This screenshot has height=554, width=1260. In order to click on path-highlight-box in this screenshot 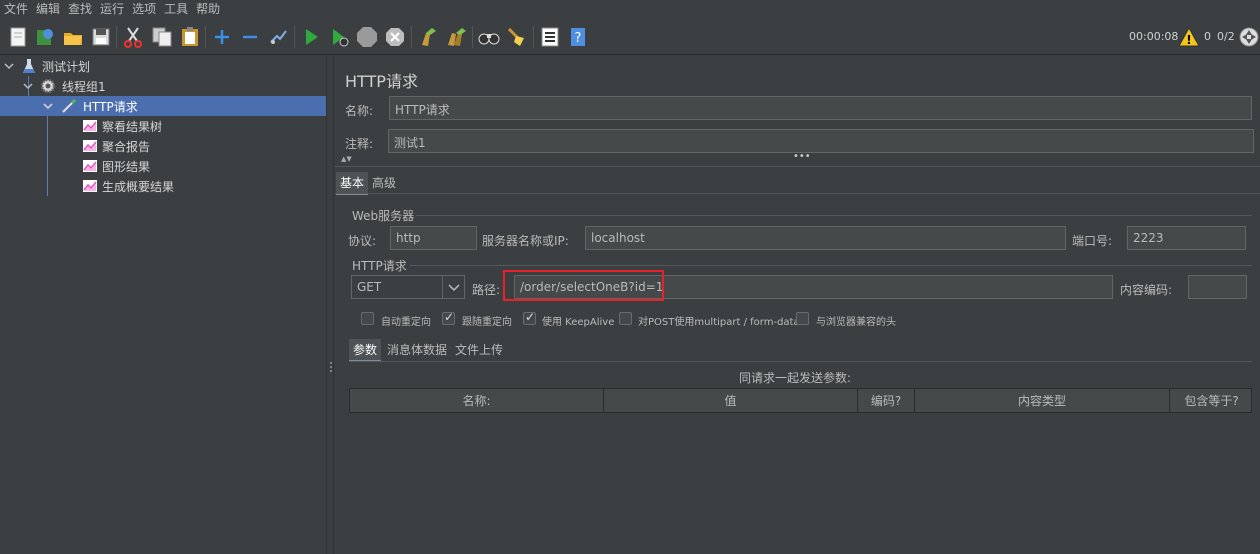, I will do `click(583, 285)`.